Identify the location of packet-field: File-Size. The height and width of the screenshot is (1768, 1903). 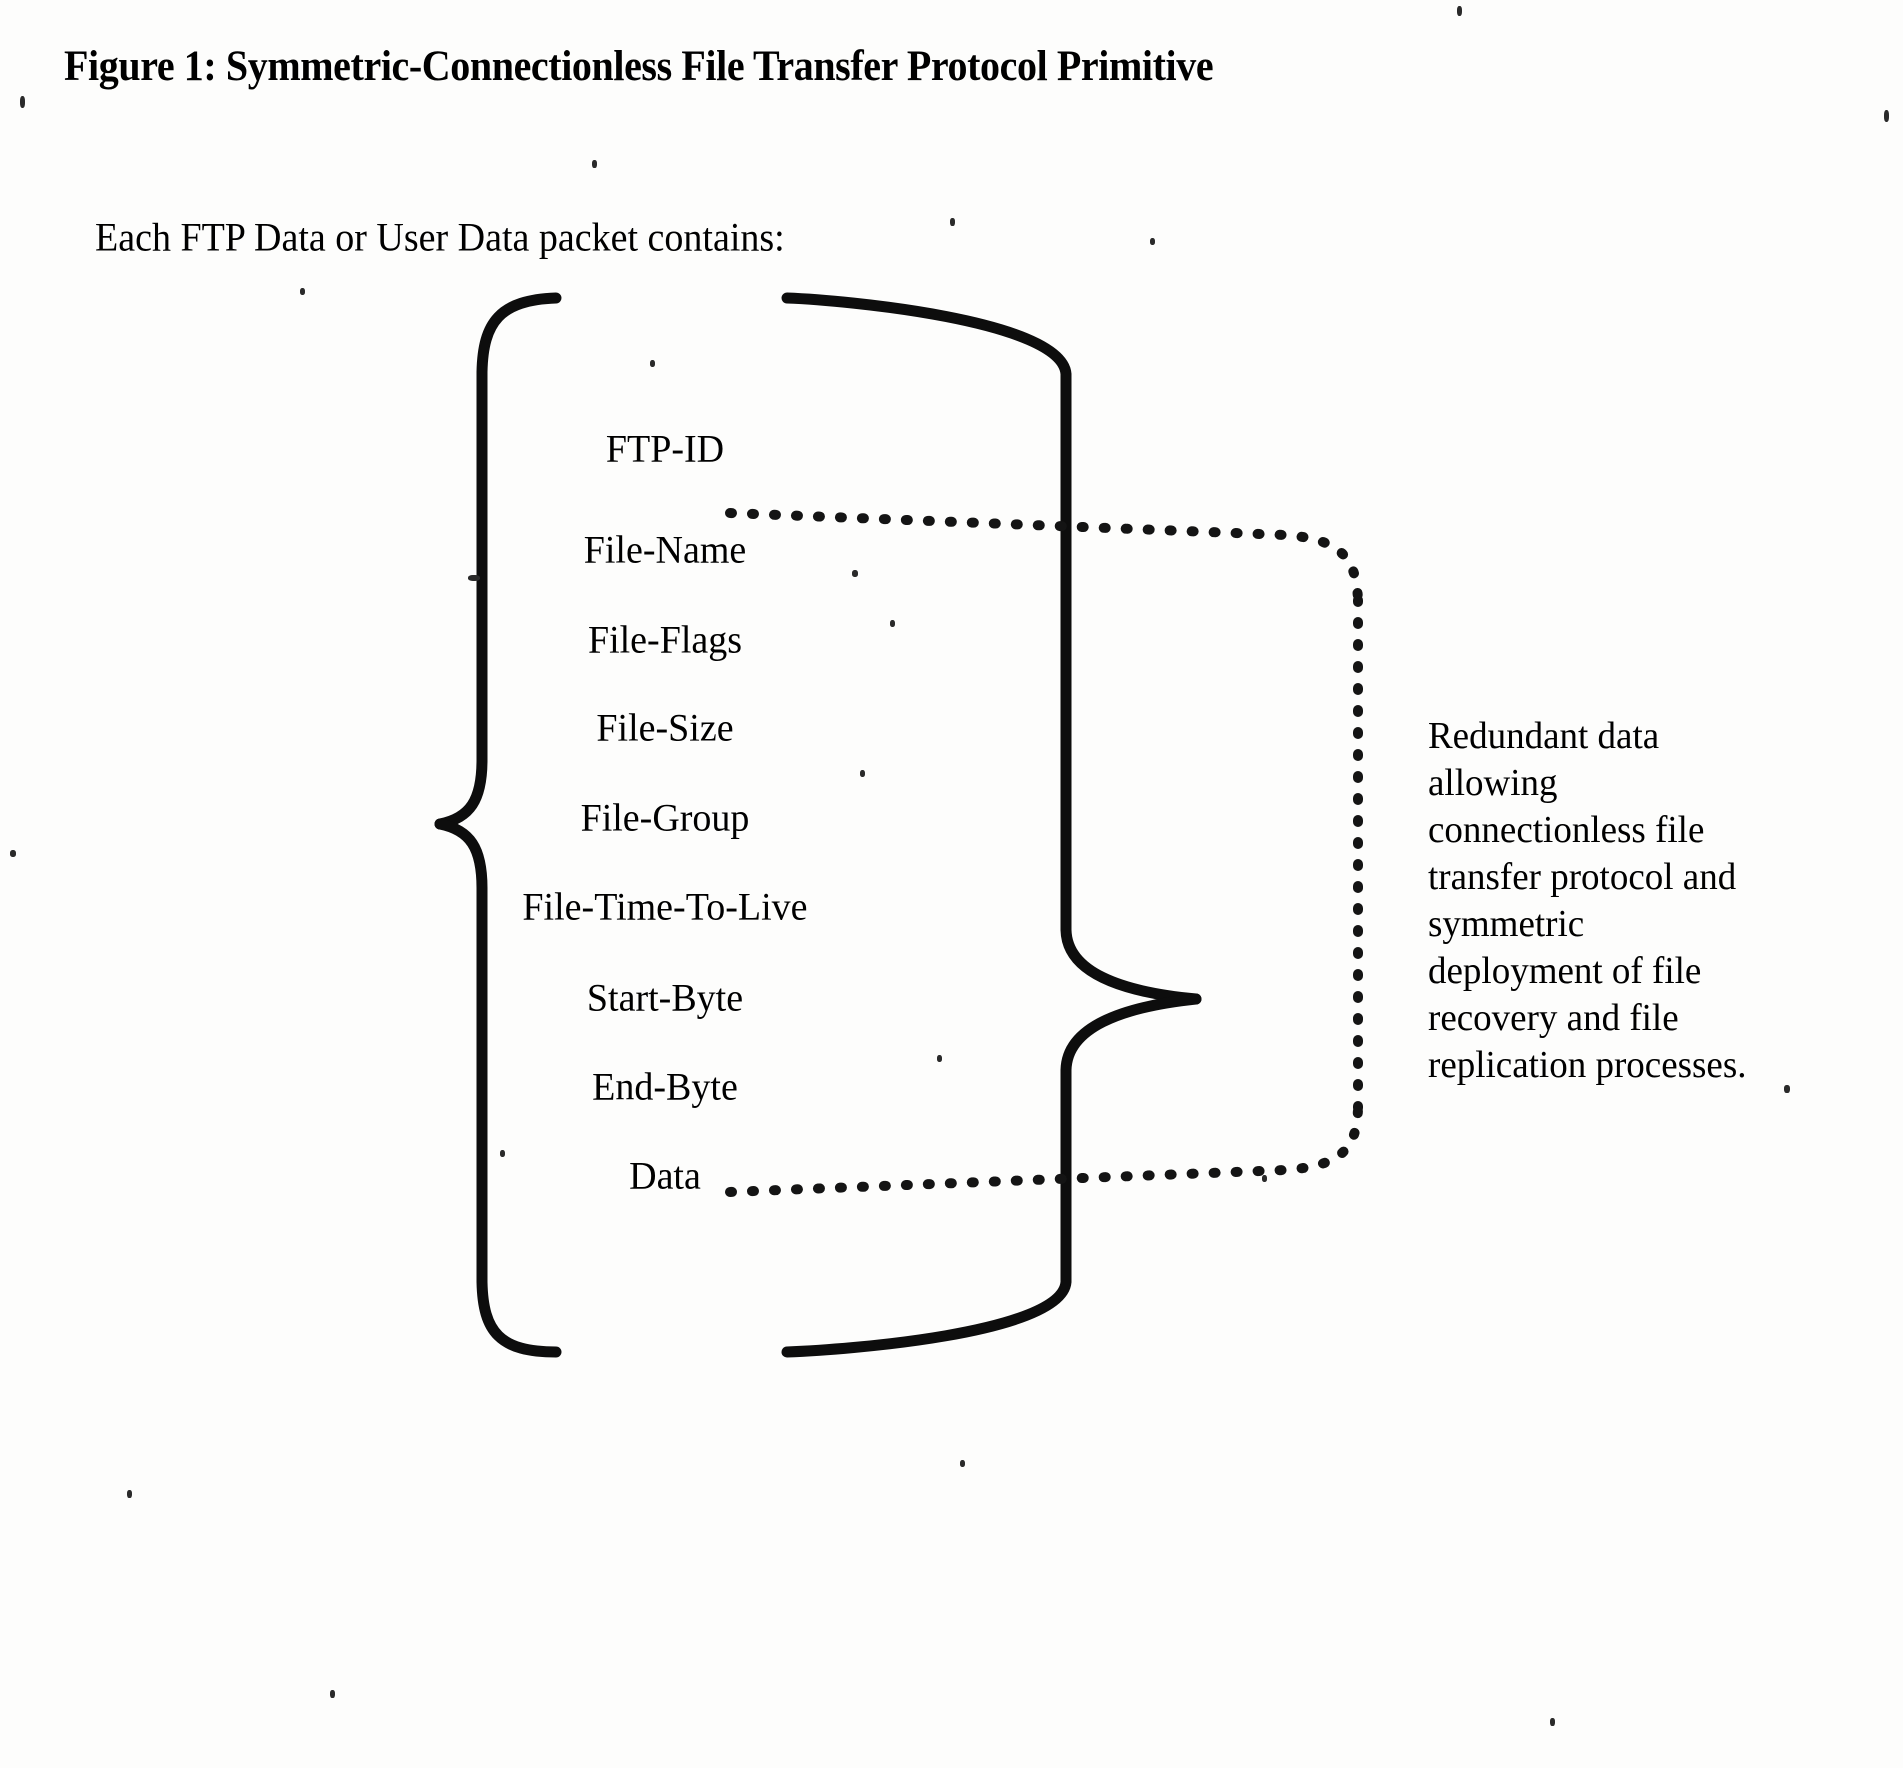
(665, 728).